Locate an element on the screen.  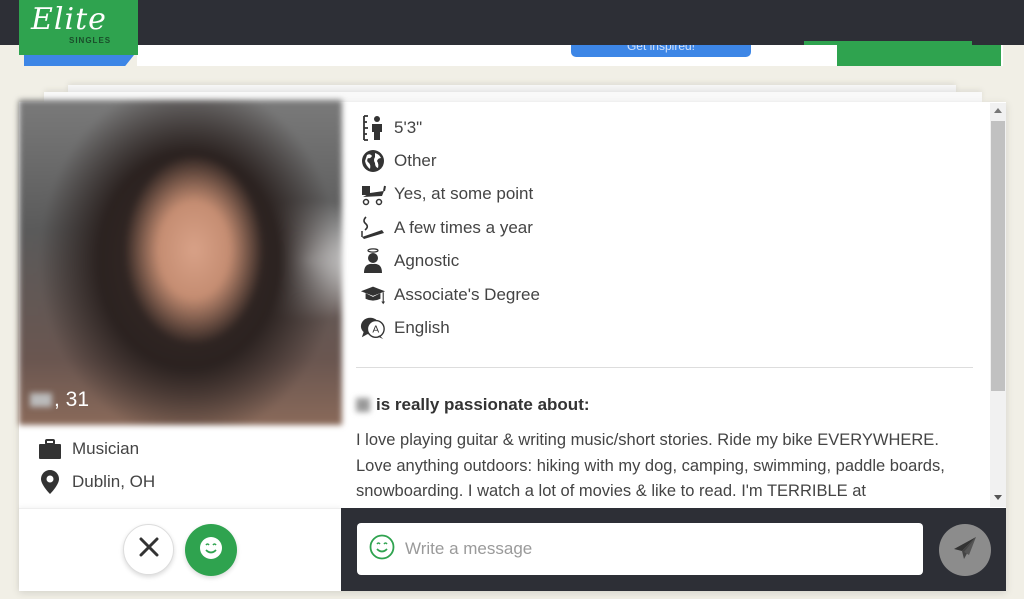
close-icon is located at coordinates (149, 549).